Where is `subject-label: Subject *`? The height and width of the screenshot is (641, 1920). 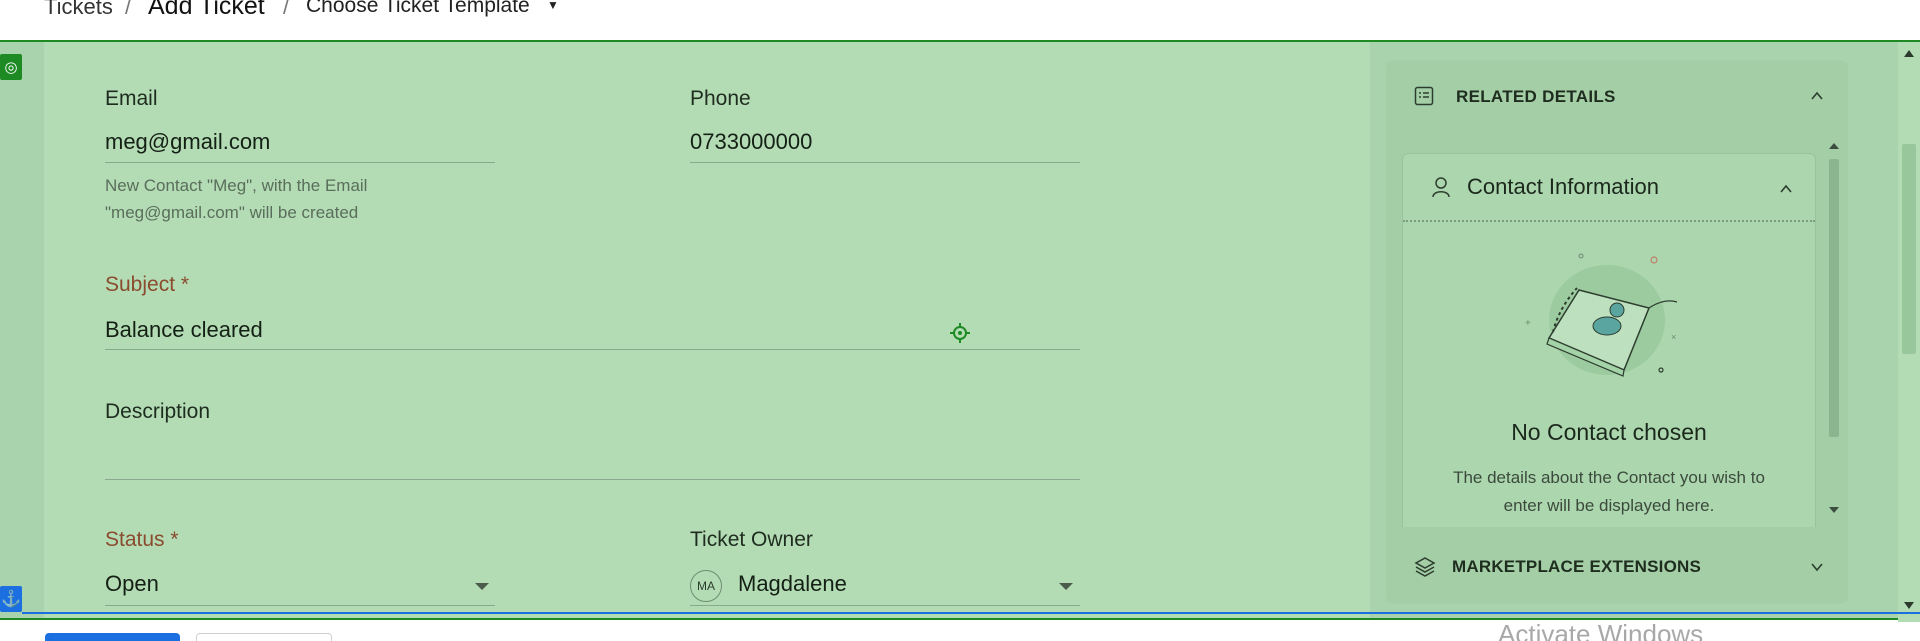 subject-label: Subject * is located at coordinates (147, 284).